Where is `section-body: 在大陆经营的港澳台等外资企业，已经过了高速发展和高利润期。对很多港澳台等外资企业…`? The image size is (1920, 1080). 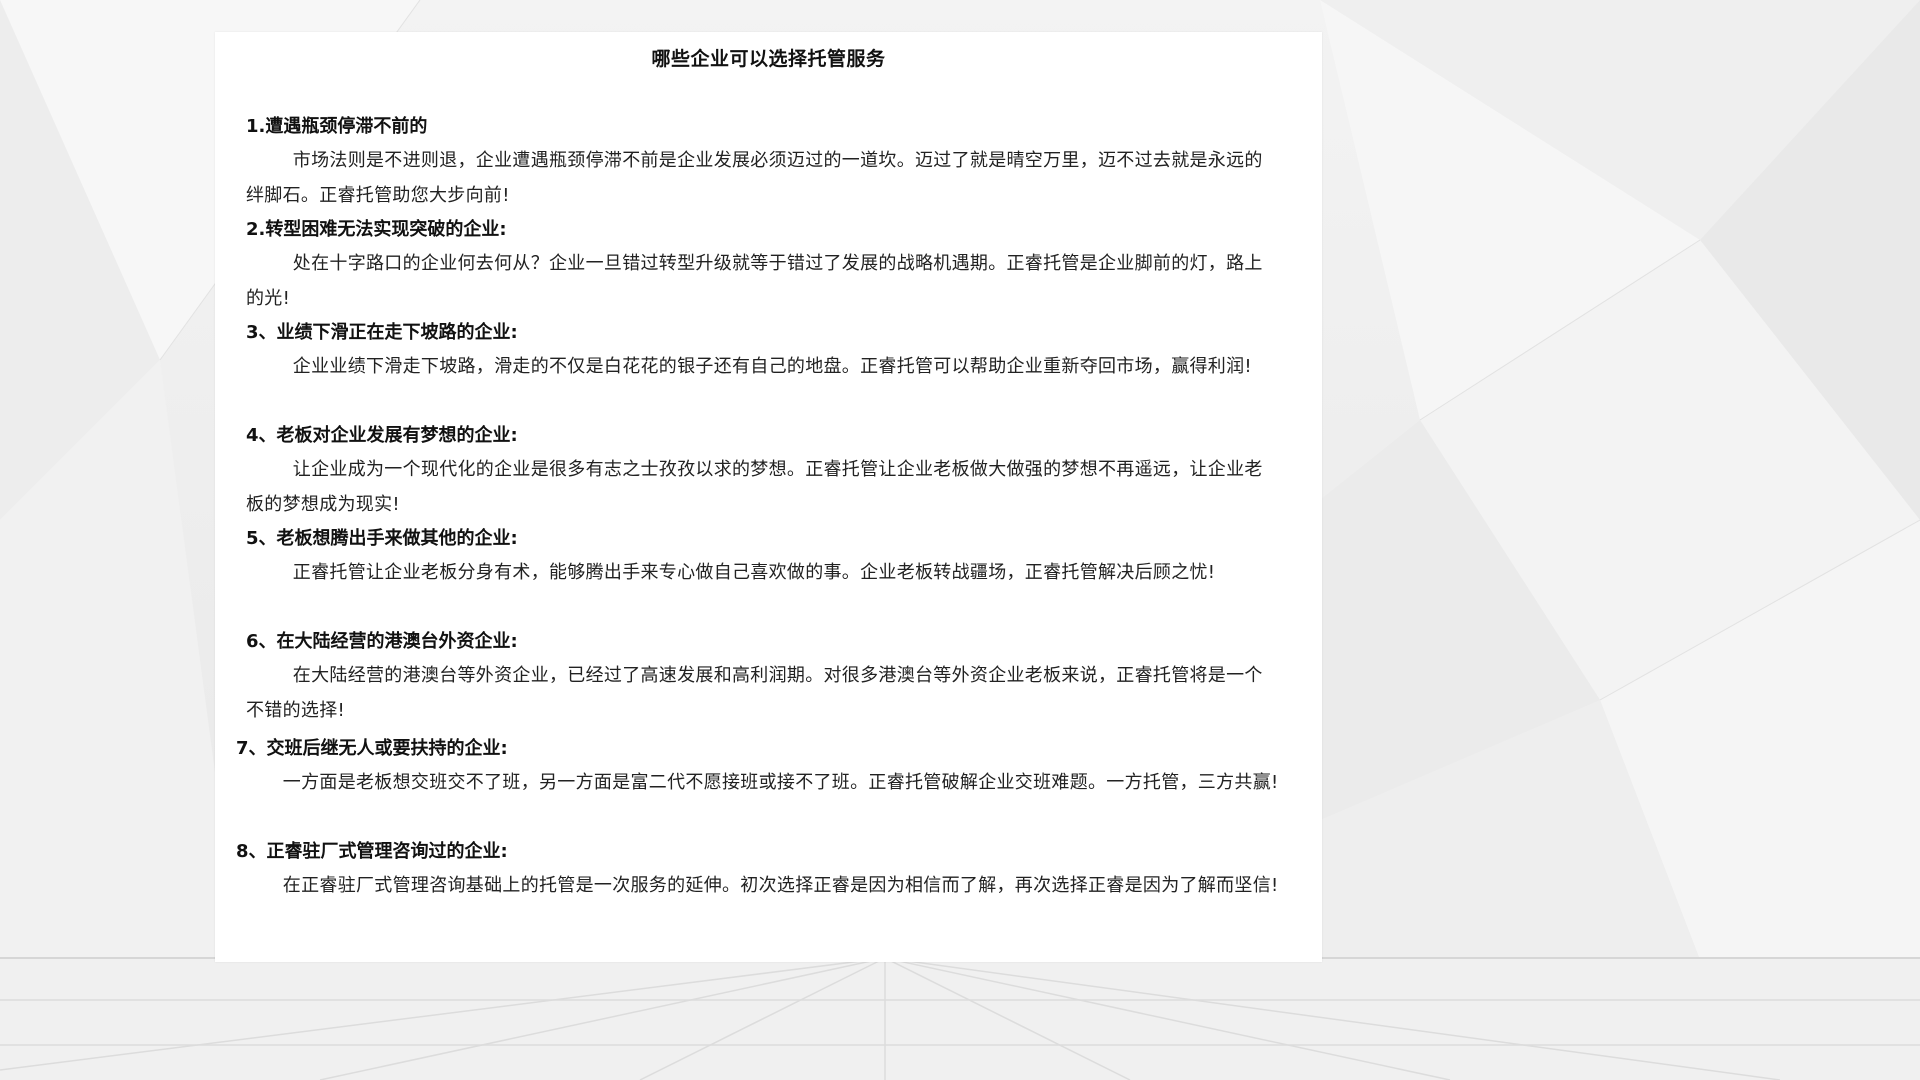 section-body: 在大陆经营的港澳台等外资企业，已经过了高速发展和高利润期。对很多港澳台等外资企业… is located at coordinates (754, 693).